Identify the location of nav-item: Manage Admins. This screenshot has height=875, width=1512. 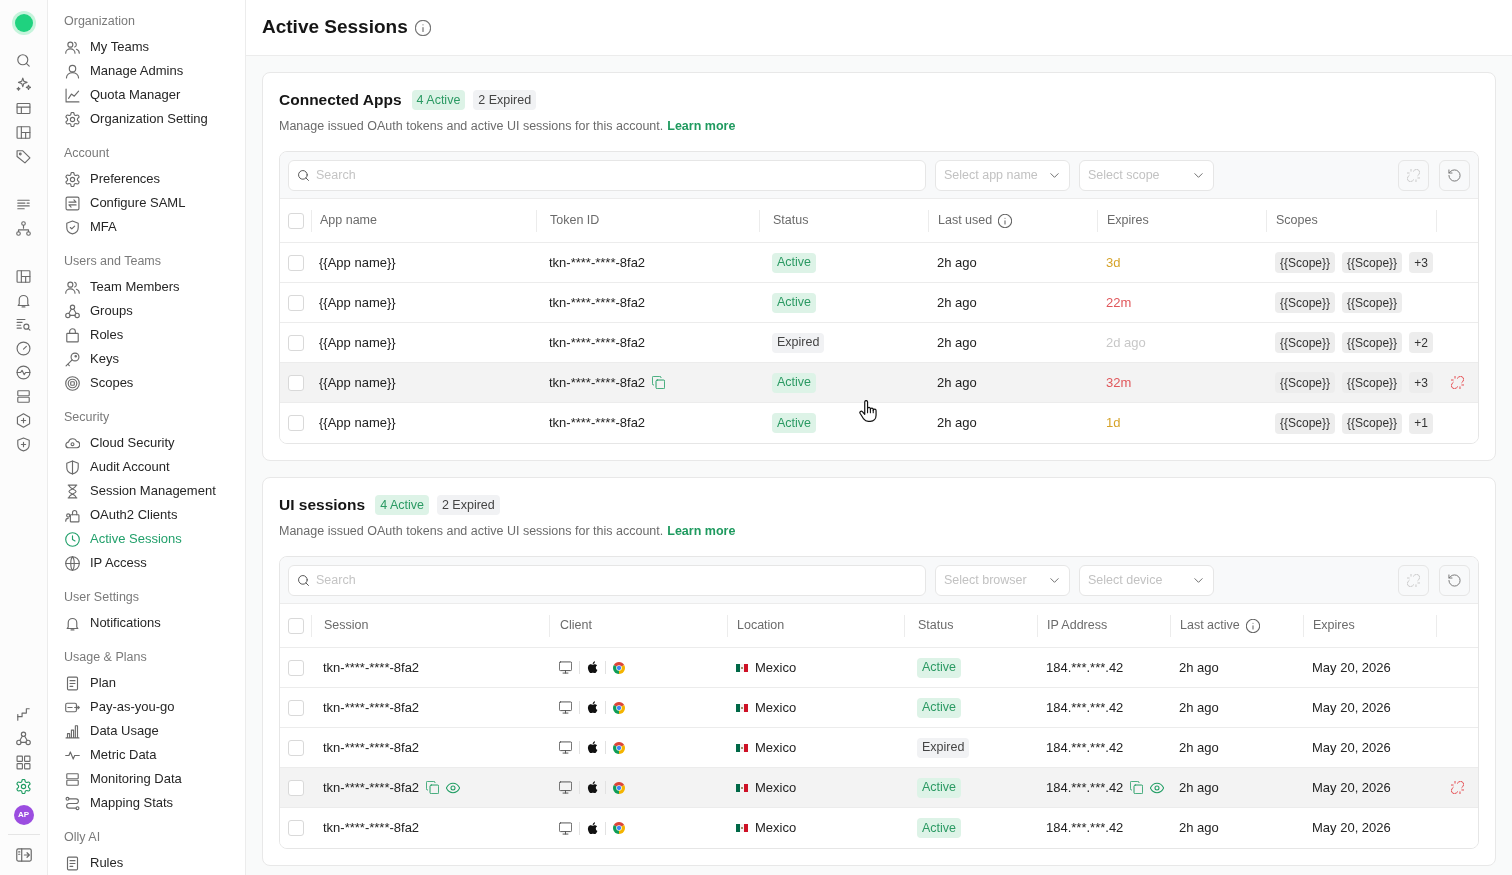
(150, 71).